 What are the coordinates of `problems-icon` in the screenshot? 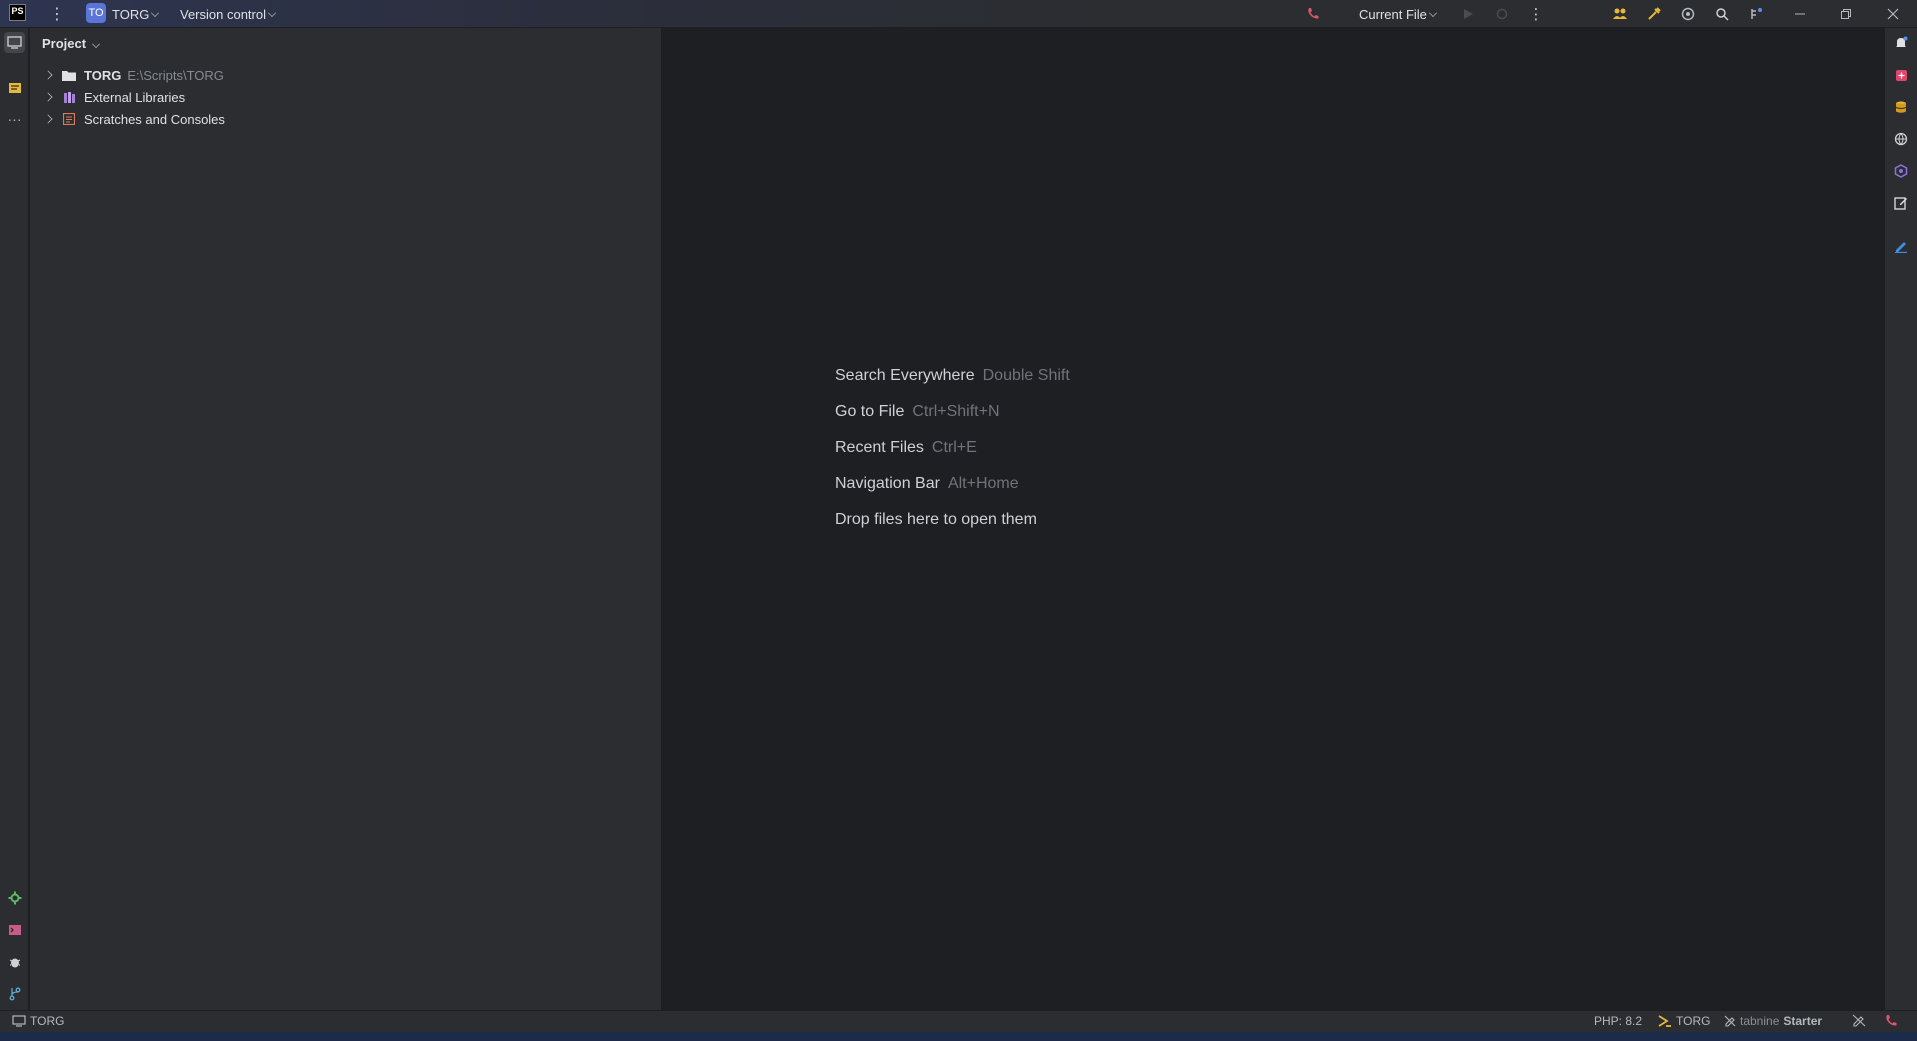 It's located at (14, 961).